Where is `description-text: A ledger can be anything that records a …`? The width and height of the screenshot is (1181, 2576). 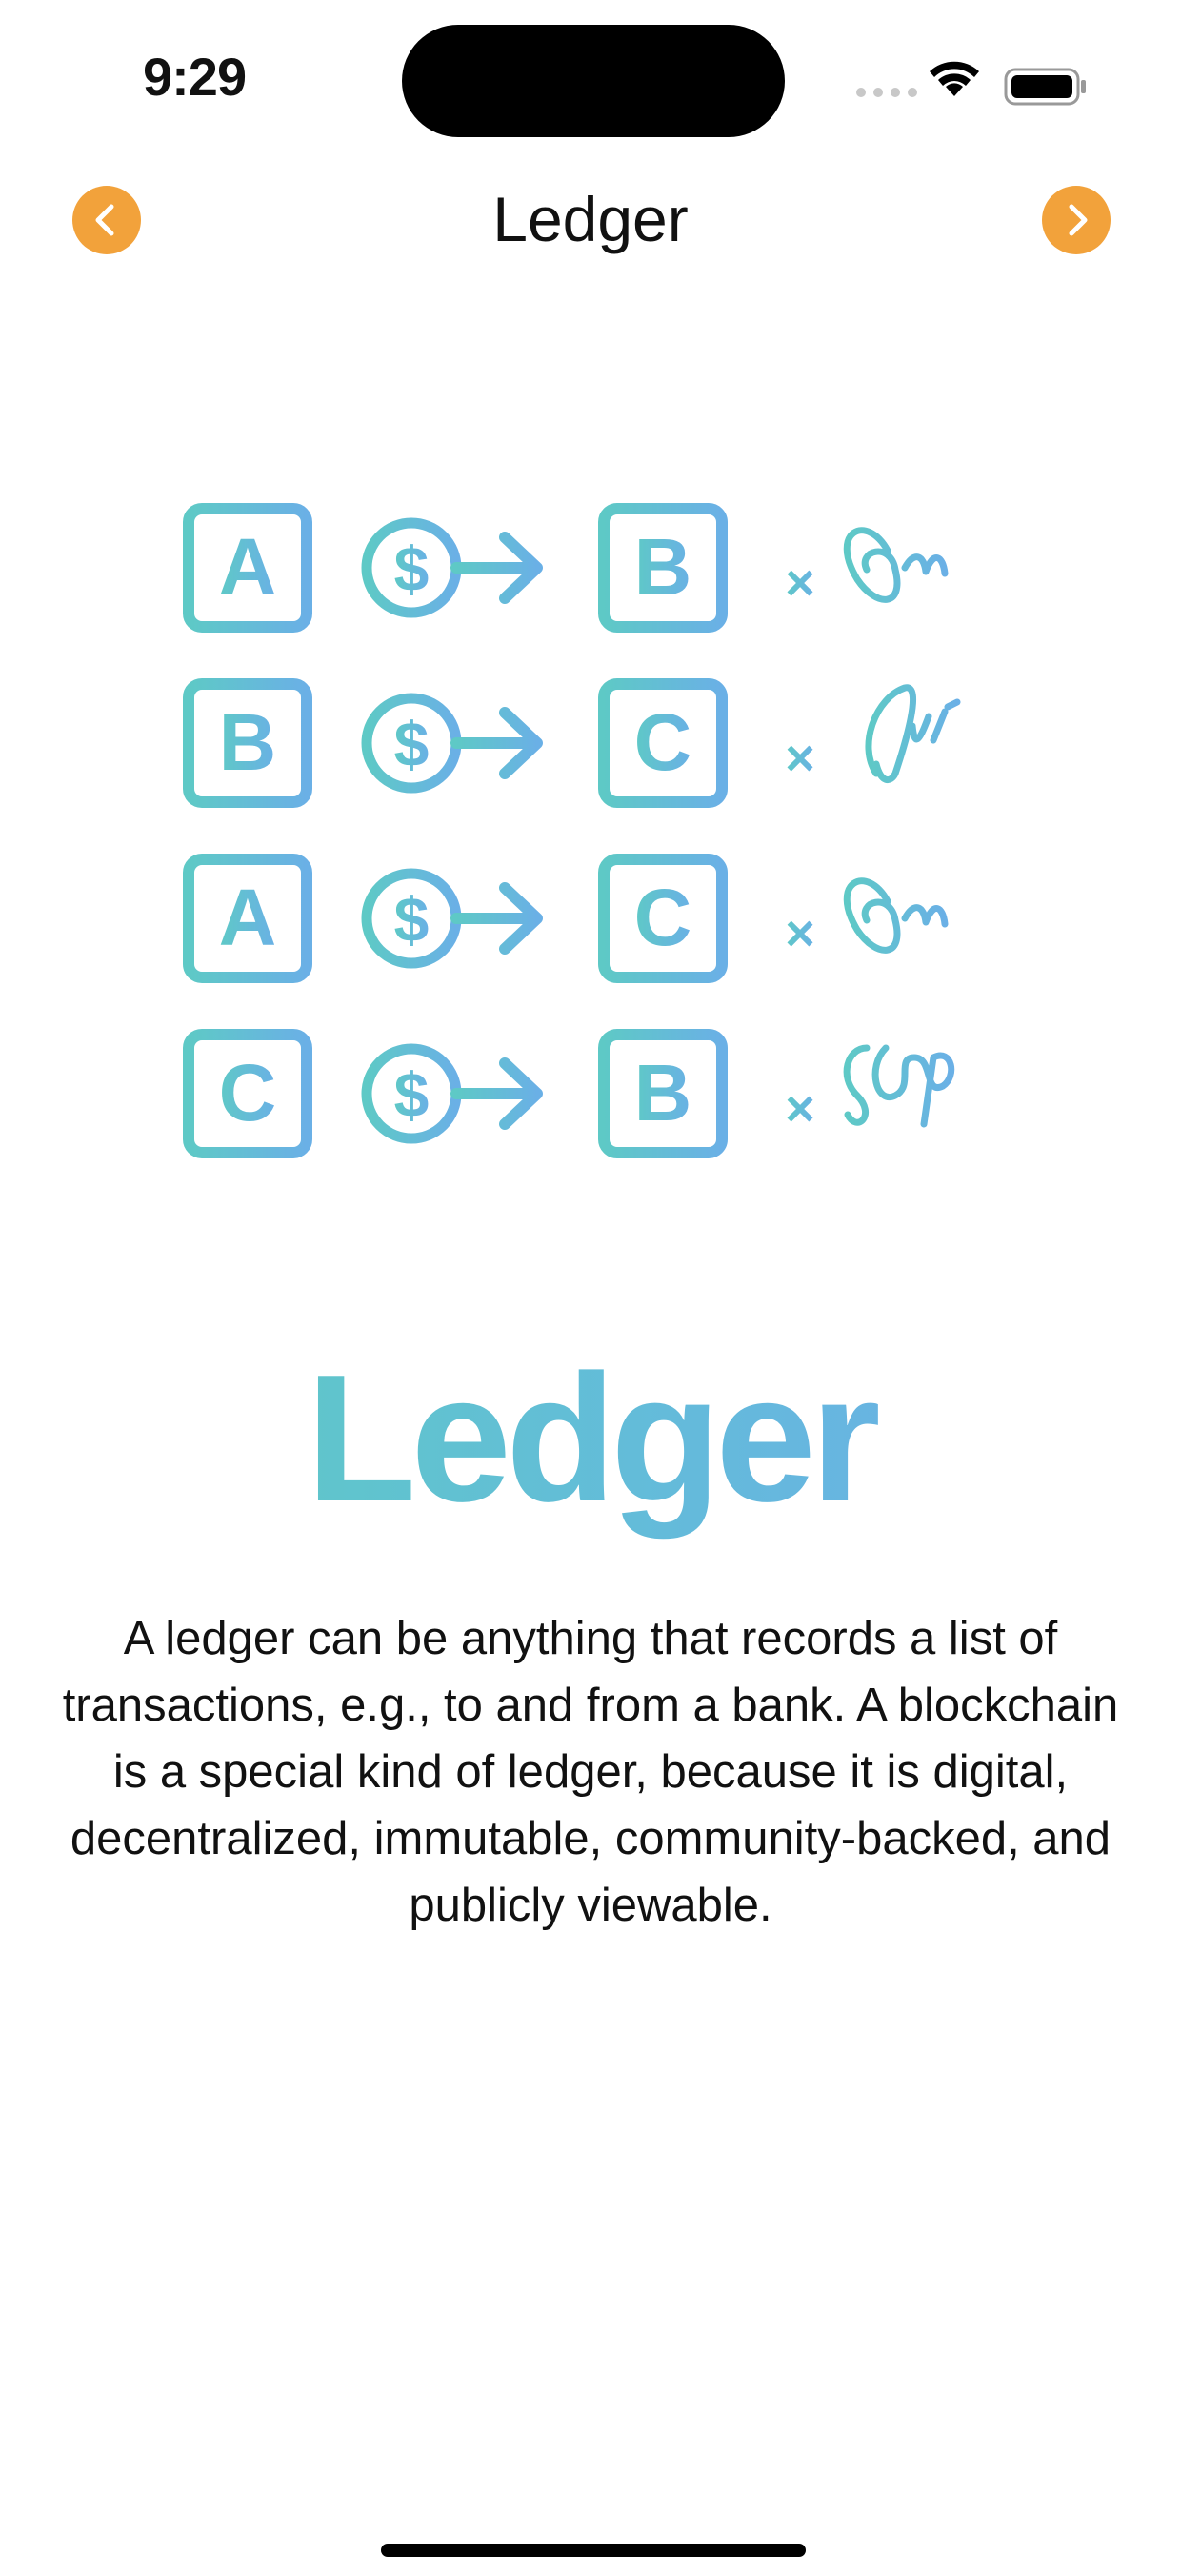 description-text: A ledger can be anything that records a … is located at coordinates (590, 1772).